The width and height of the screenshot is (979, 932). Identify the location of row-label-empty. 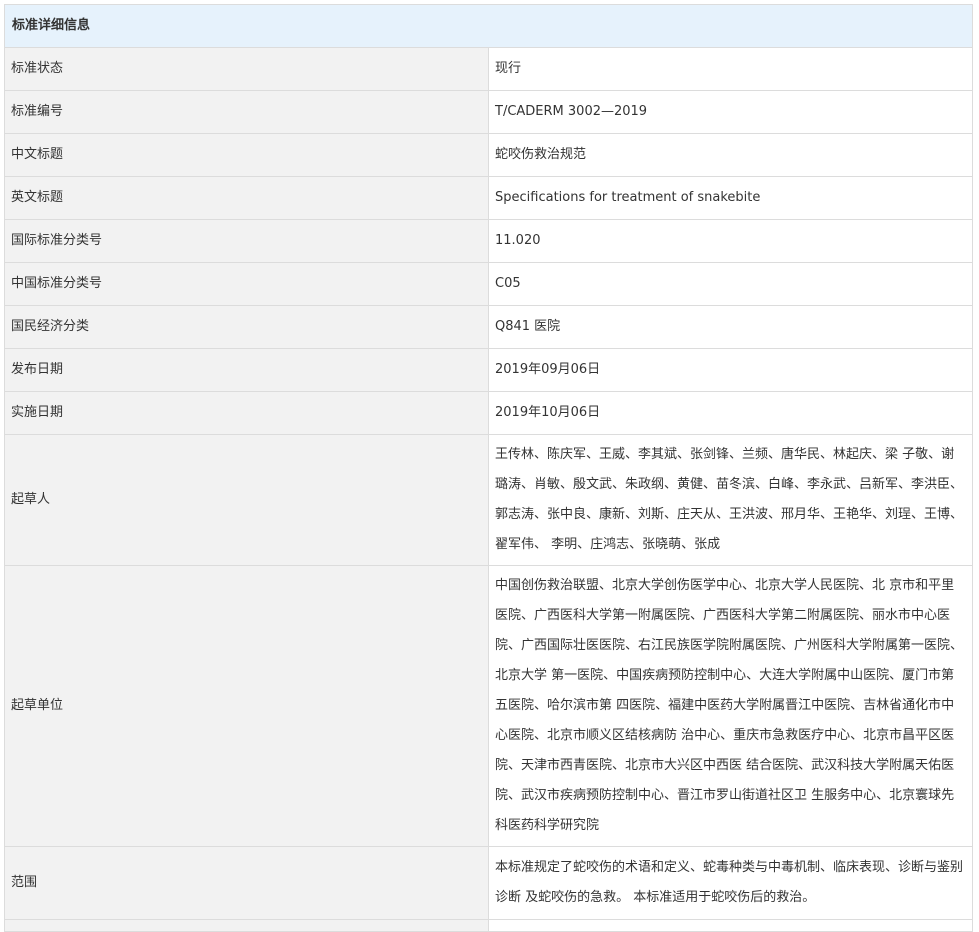
(246, 925).